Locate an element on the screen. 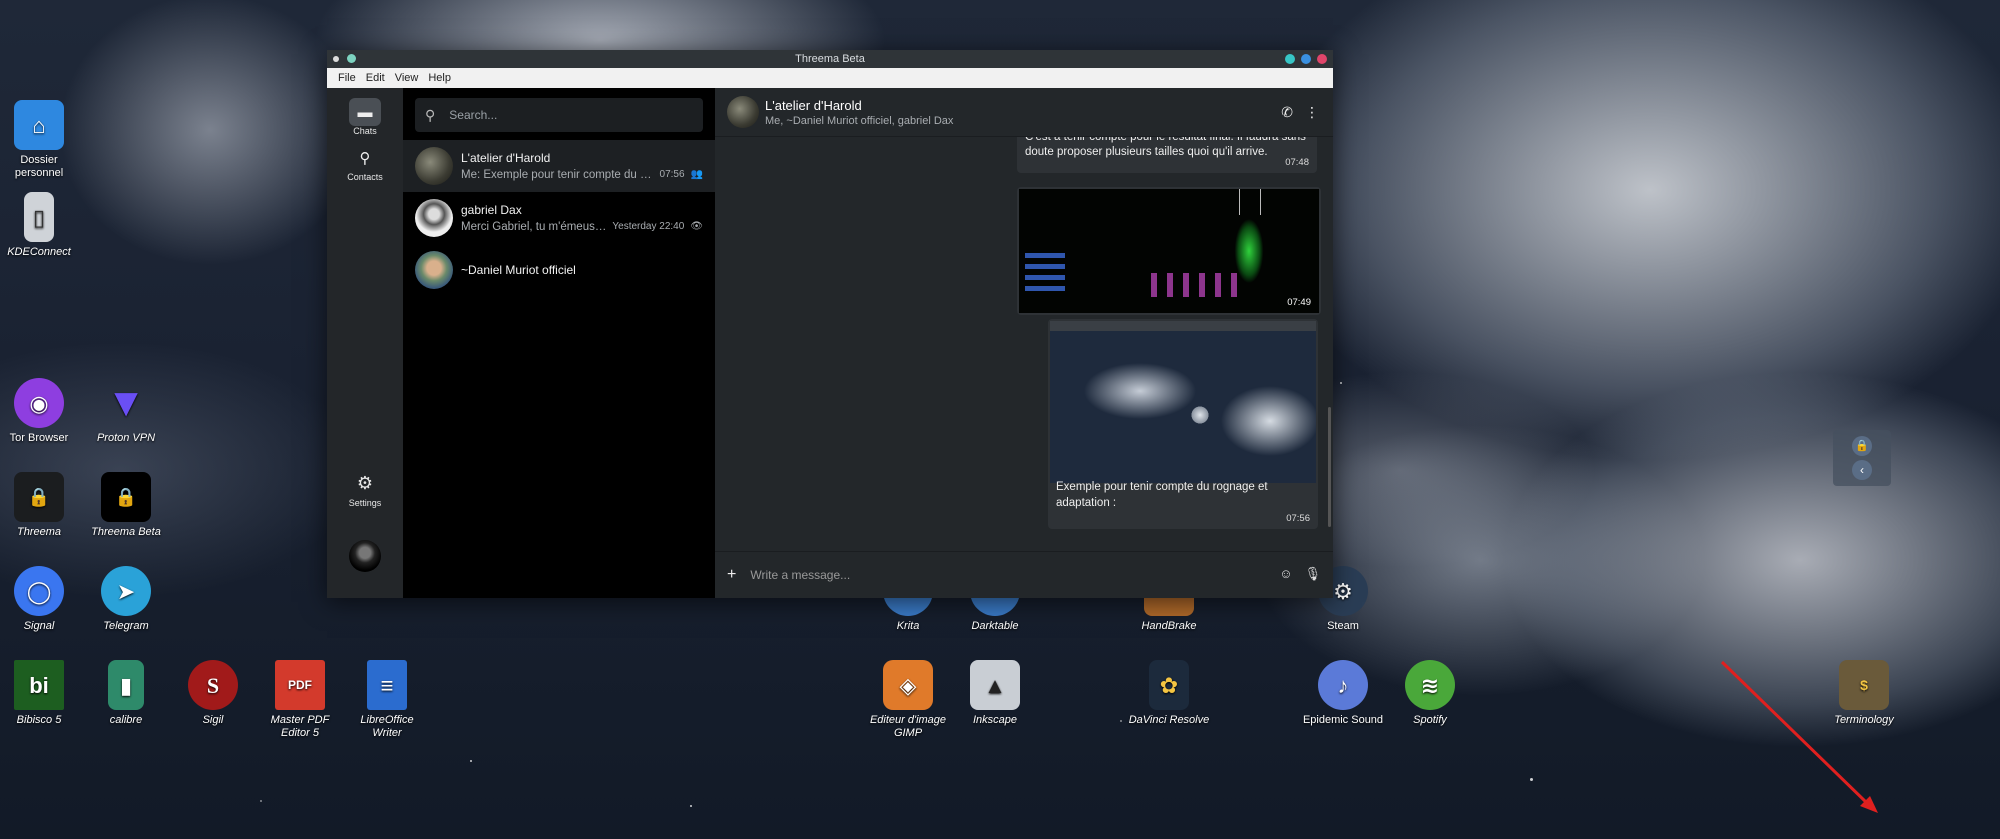 This screenshot has height=839, width=2000. desktop-icon-telegram: ➤ Telegram is located at coordinates (126, 599).